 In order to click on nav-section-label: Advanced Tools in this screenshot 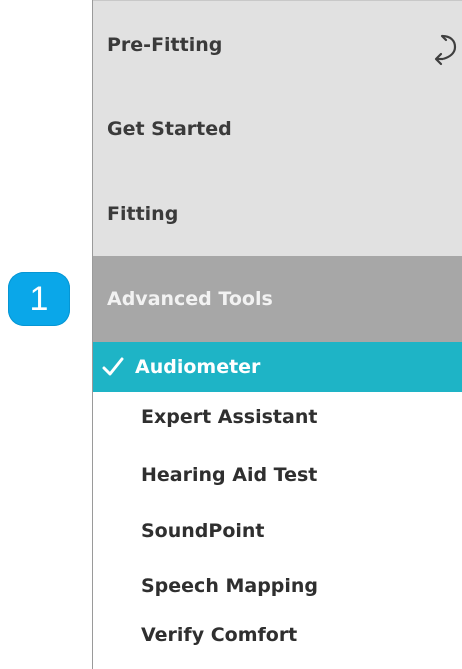, I will do `click(190, 299)`.